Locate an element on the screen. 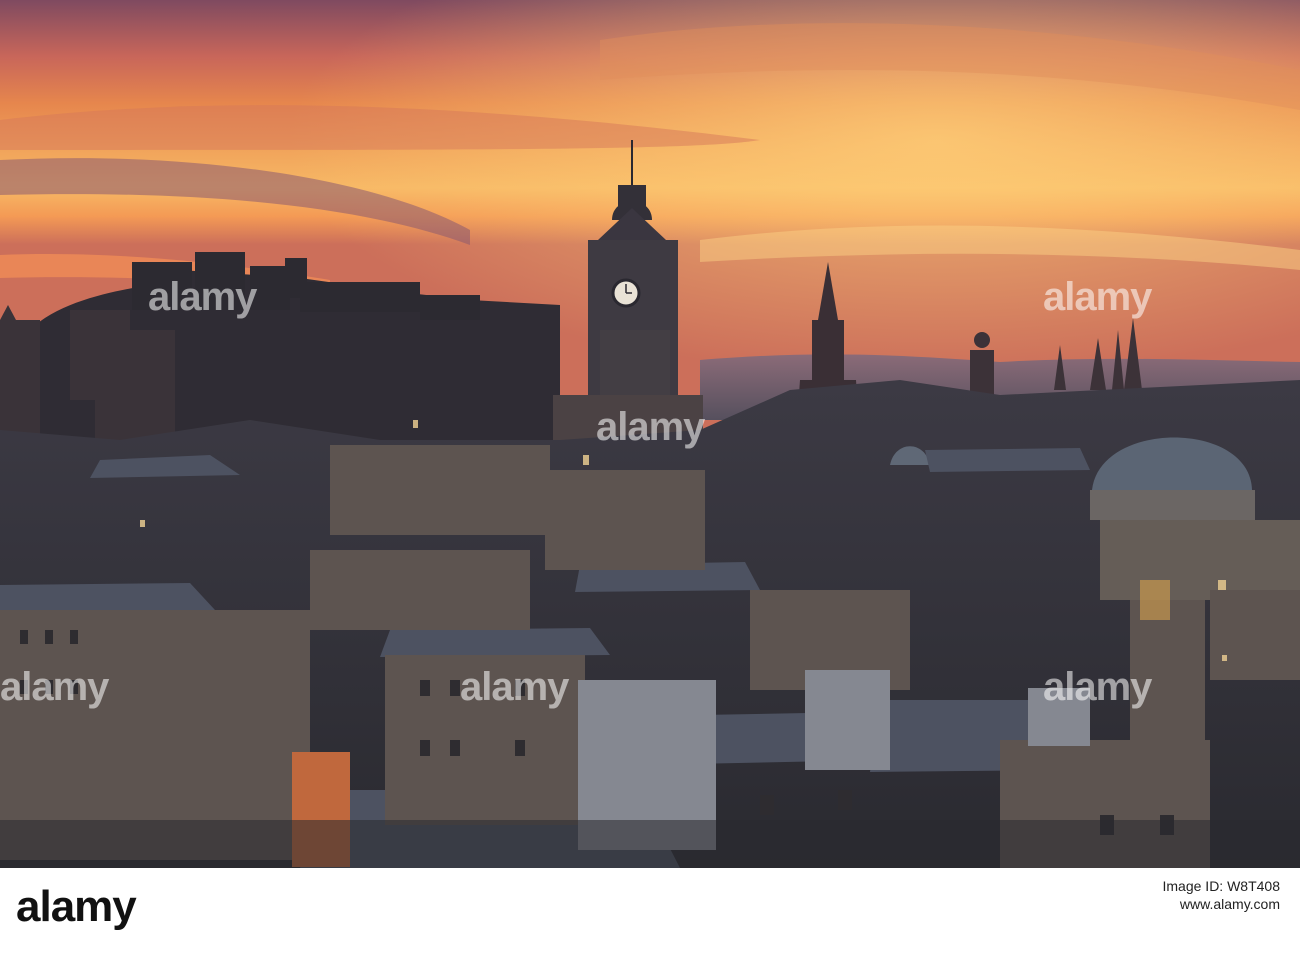 The width and height of the screenshot is (1300, 957). site-url: www.alamy.com is located at coordinates (1229, 904).